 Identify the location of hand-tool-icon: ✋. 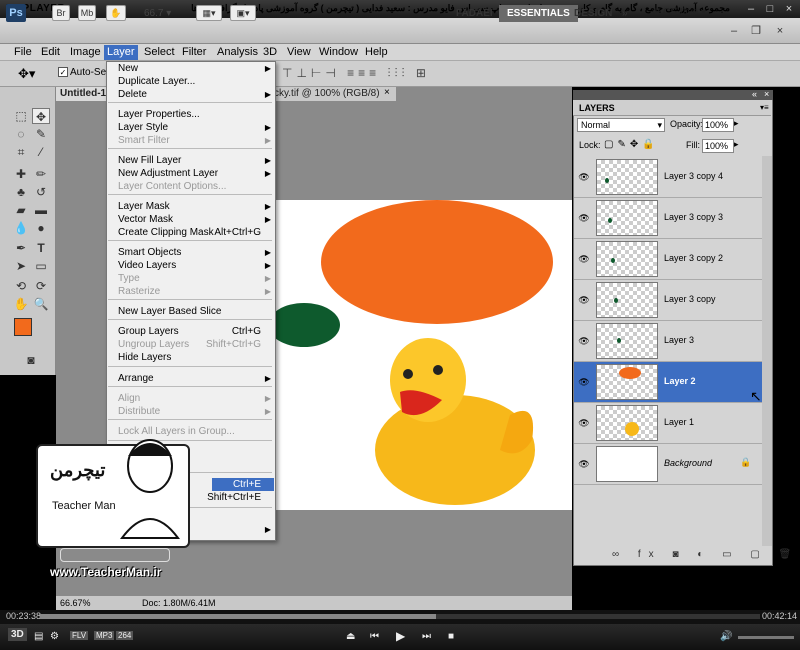
(21, 304).